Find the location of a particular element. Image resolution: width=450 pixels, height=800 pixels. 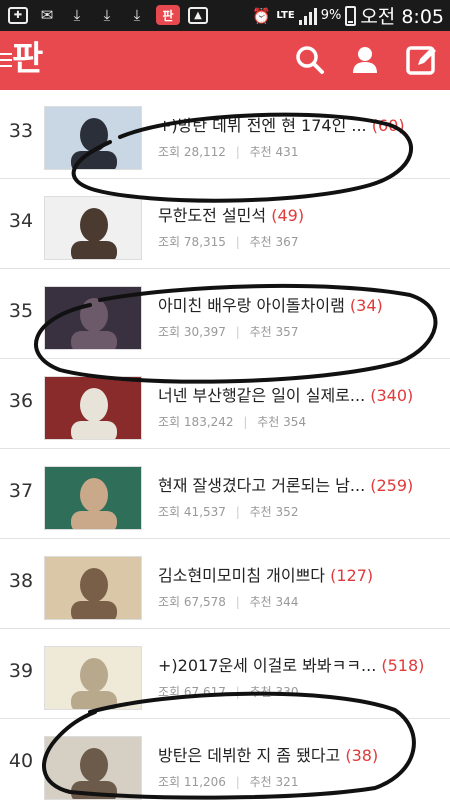

post-title: 너넨 부산행같은 일이 실제로... (340) is located at coordinates (299, 394).